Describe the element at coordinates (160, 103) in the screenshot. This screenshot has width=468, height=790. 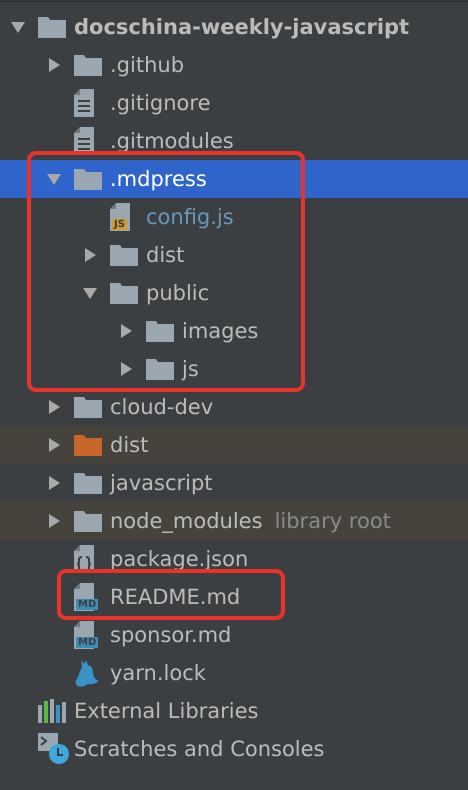
I see `tree-item-label: .gitignore` at that location.